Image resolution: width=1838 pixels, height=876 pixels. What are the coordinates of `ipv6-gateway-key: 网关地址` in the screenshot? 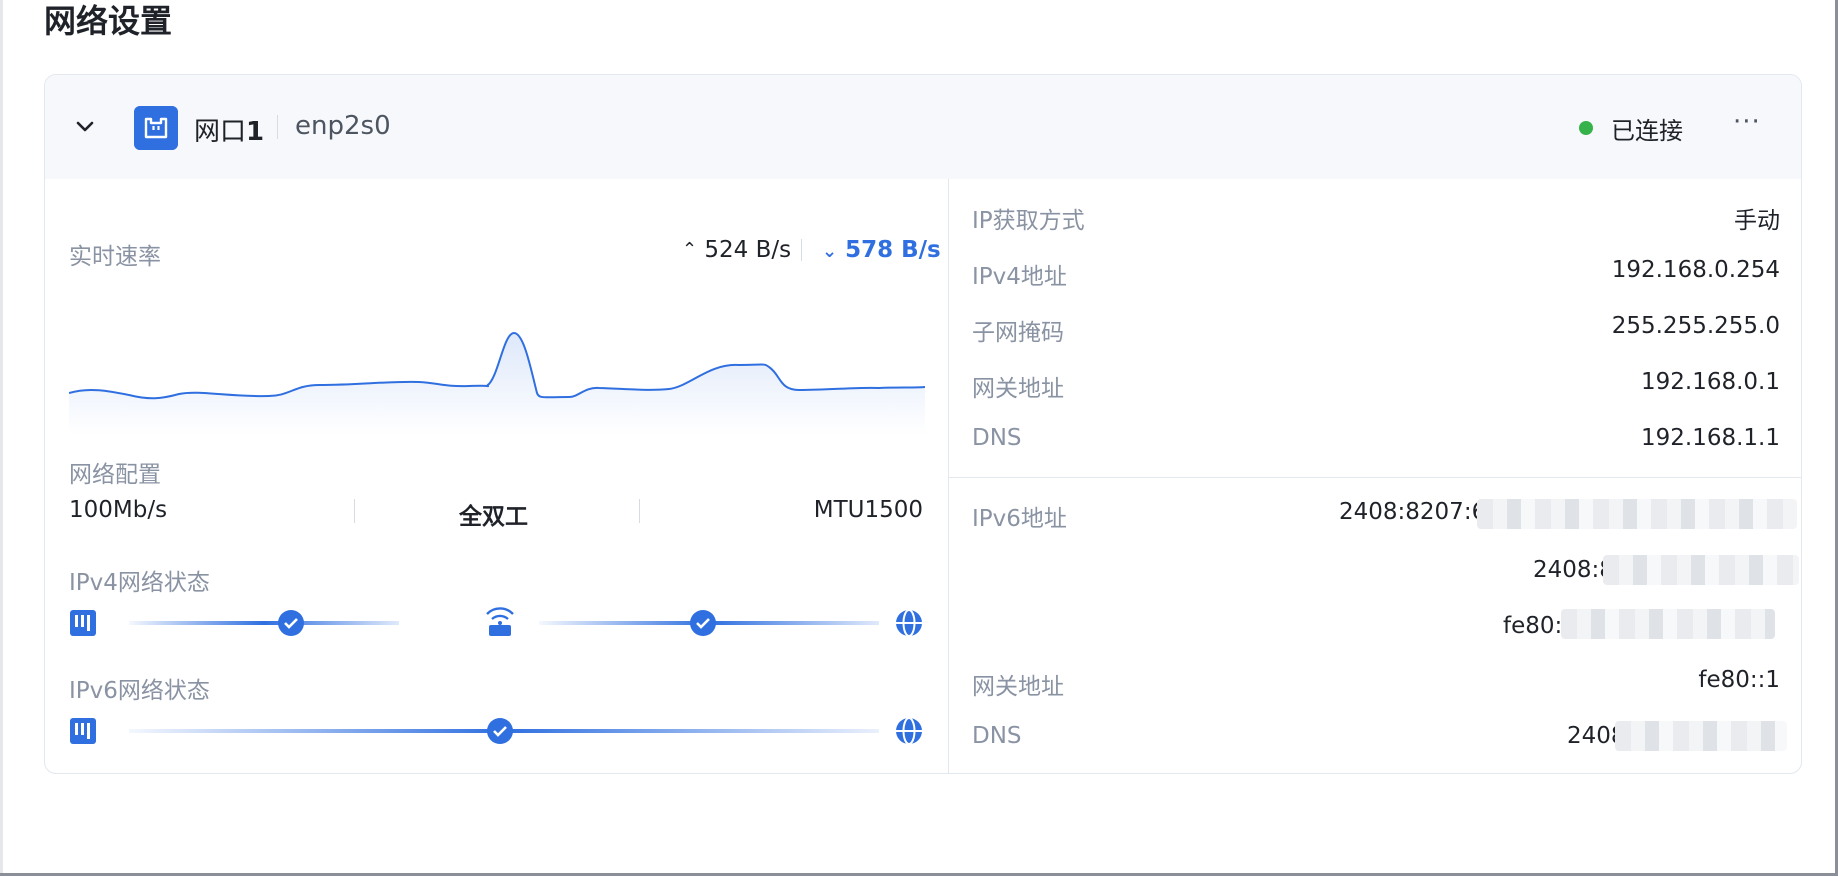 It's located at (1018, 687).